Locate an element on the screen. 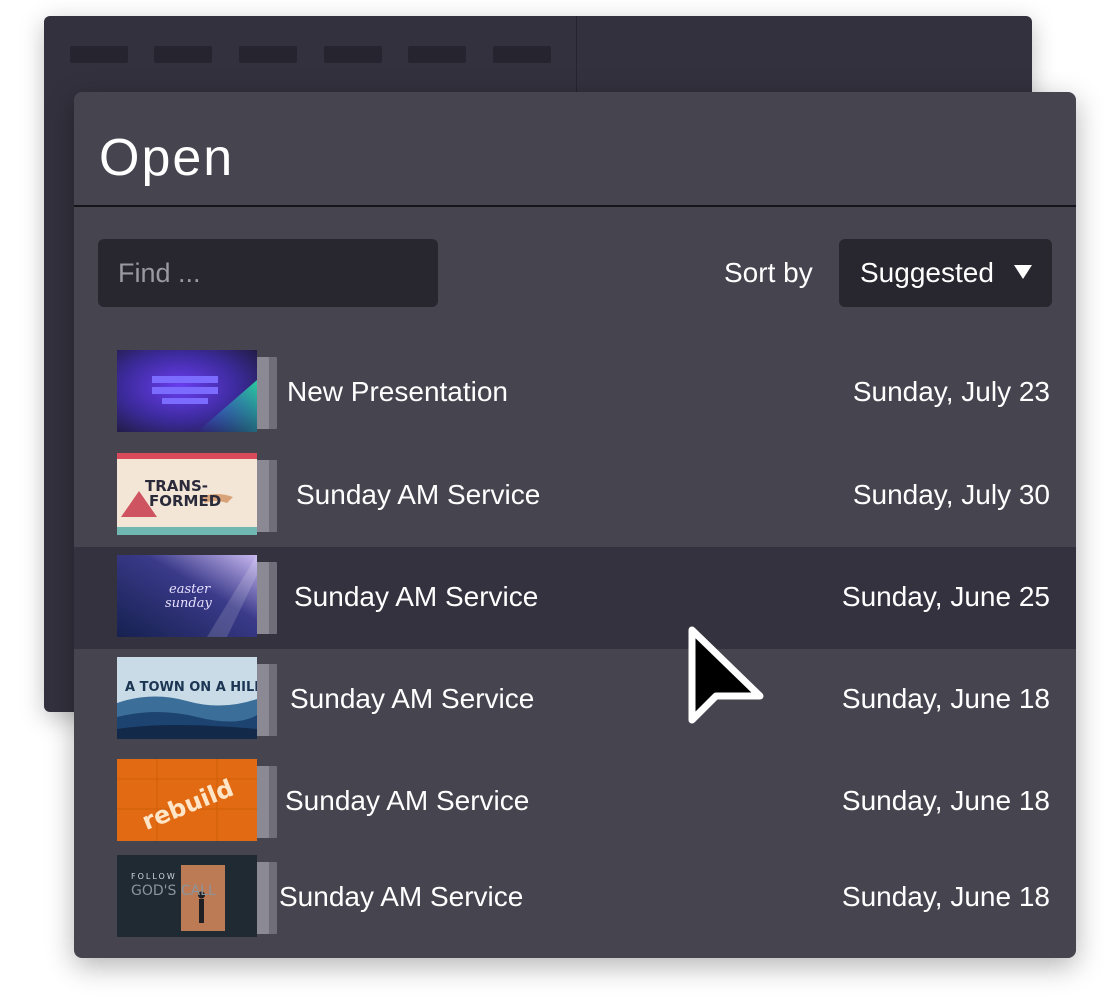  new-presentation-thumbnail is located at coordinates (187, 391).